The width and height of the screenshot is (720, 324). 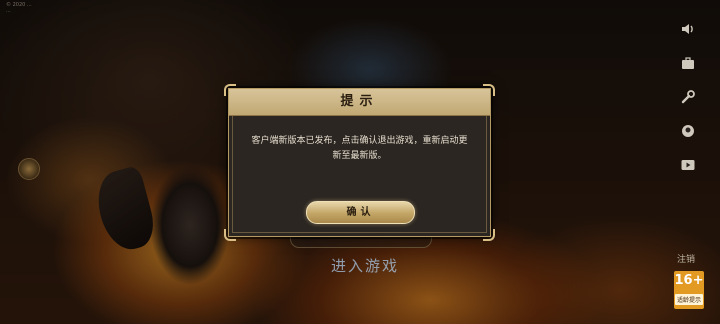 What do you see at coordinates (359, 148) in the screenshot?
I see `dialog-message: 客户端新版本已发布，点击确认退出游戏，重新启动更新至最新版。` at bounding box center [359, 148].